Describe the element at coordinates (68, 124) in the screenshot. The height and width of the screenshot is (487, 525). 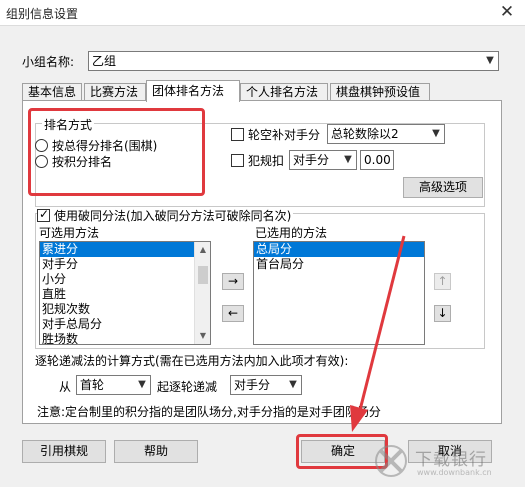
I see `ranking-title: 排名方式` at that location.